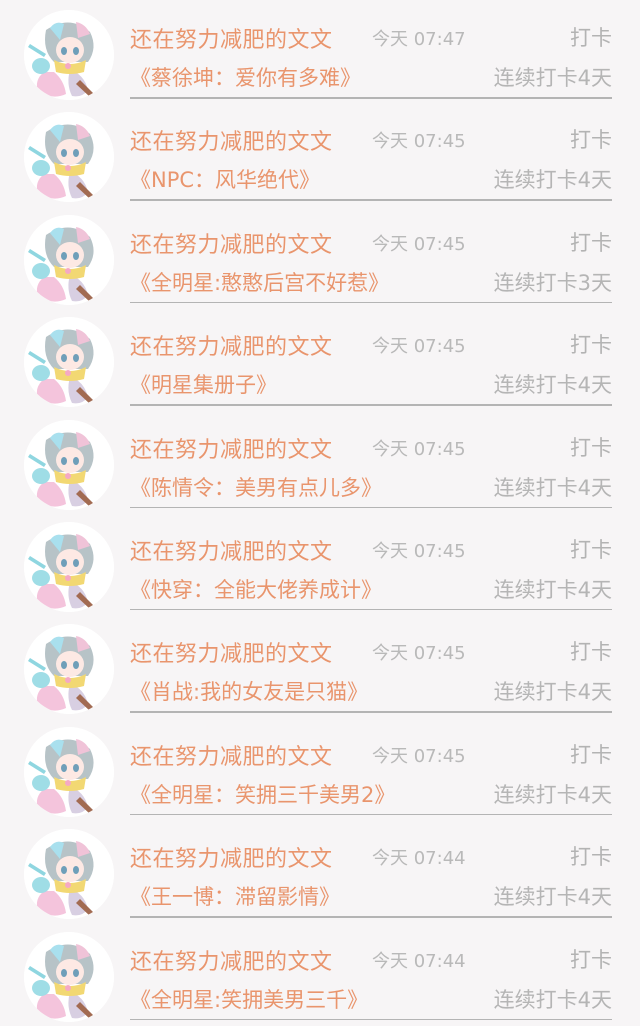 This screenshot has height=1026, width=640. What do you see at coordinates (203, 384) in the screenshot?
I see `book-title: 《明星集册子》` at bounding box center [203, 384].